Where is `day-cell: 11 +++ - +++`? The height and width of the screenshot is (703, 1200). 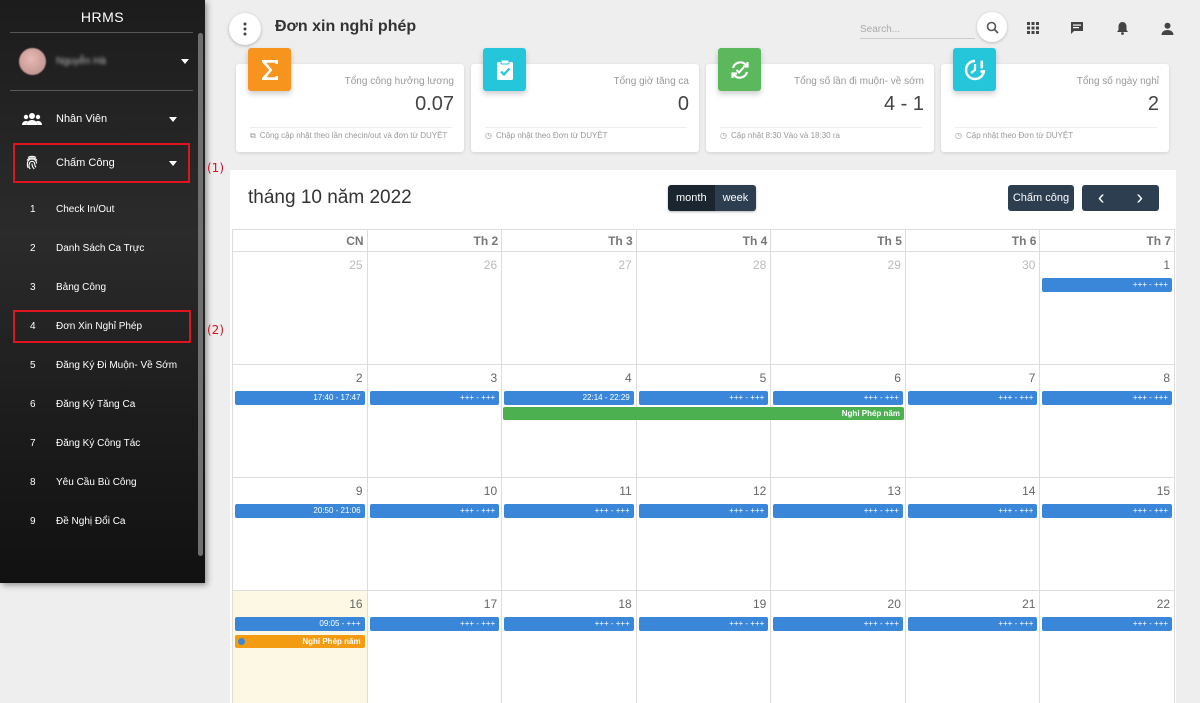
day-cell: 11 +++ - +++ is located at coordinates (569, 534).